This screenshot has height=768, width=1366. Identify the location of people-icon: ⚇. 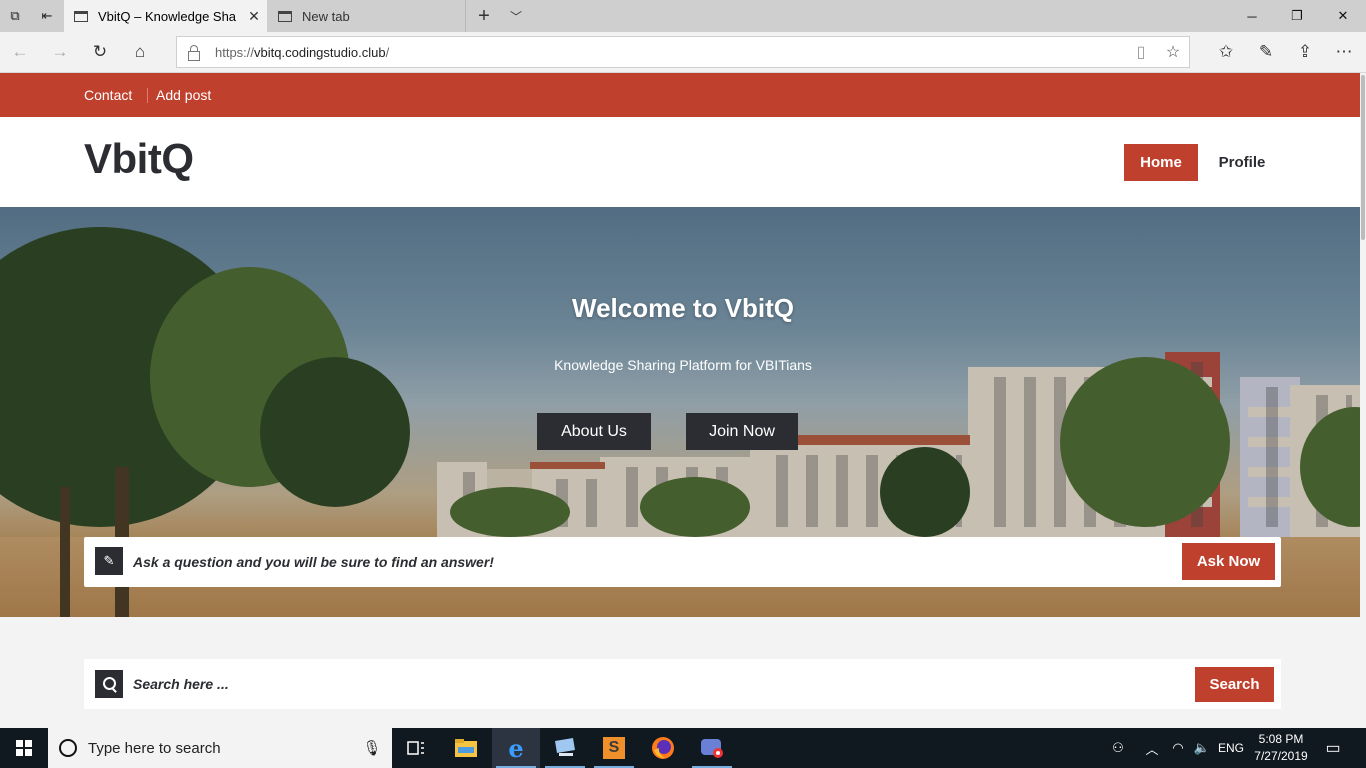
(1118, 748).